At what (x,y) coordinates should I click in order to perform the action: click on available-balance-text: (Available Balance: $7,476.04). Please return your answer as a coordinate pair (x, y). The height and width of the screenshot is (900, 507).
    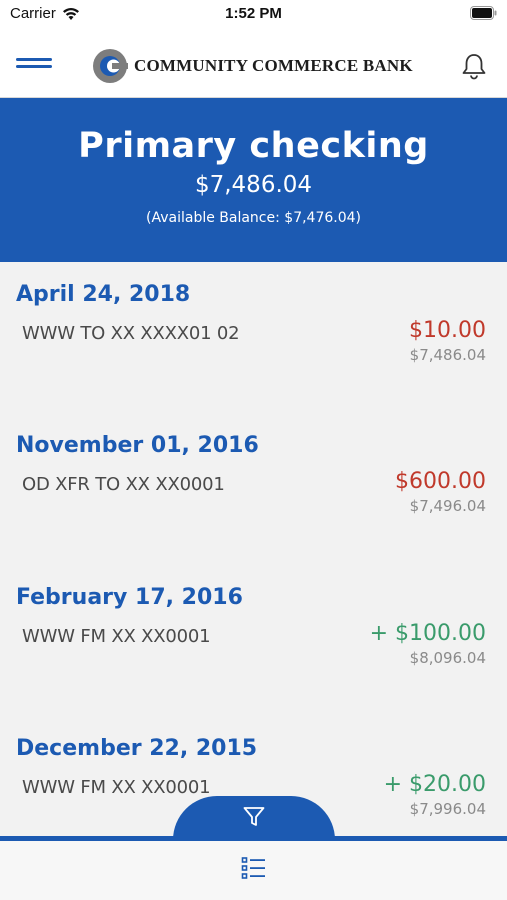
    Looking at the image, I should click on (253, 218).